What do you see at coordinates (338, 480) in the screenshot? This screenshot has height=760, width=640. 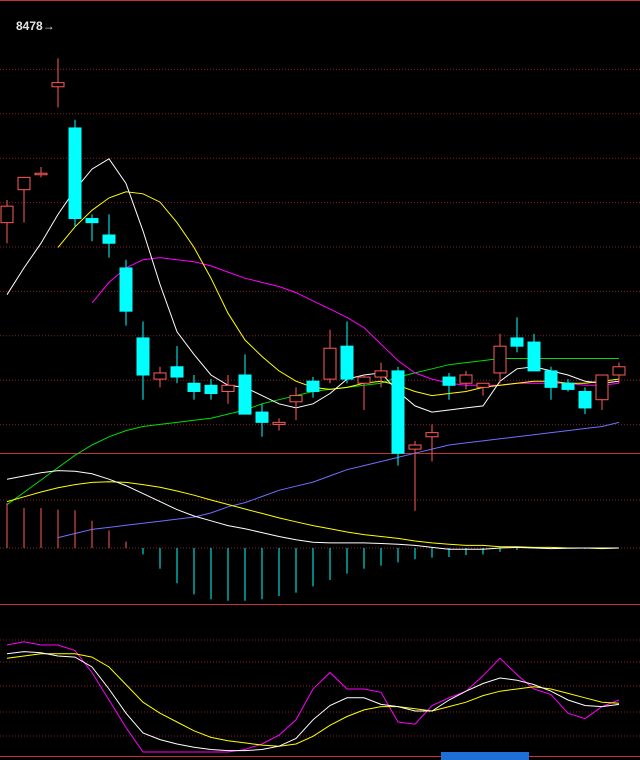 I see `ma120-line` at bounding box center [338, 480].